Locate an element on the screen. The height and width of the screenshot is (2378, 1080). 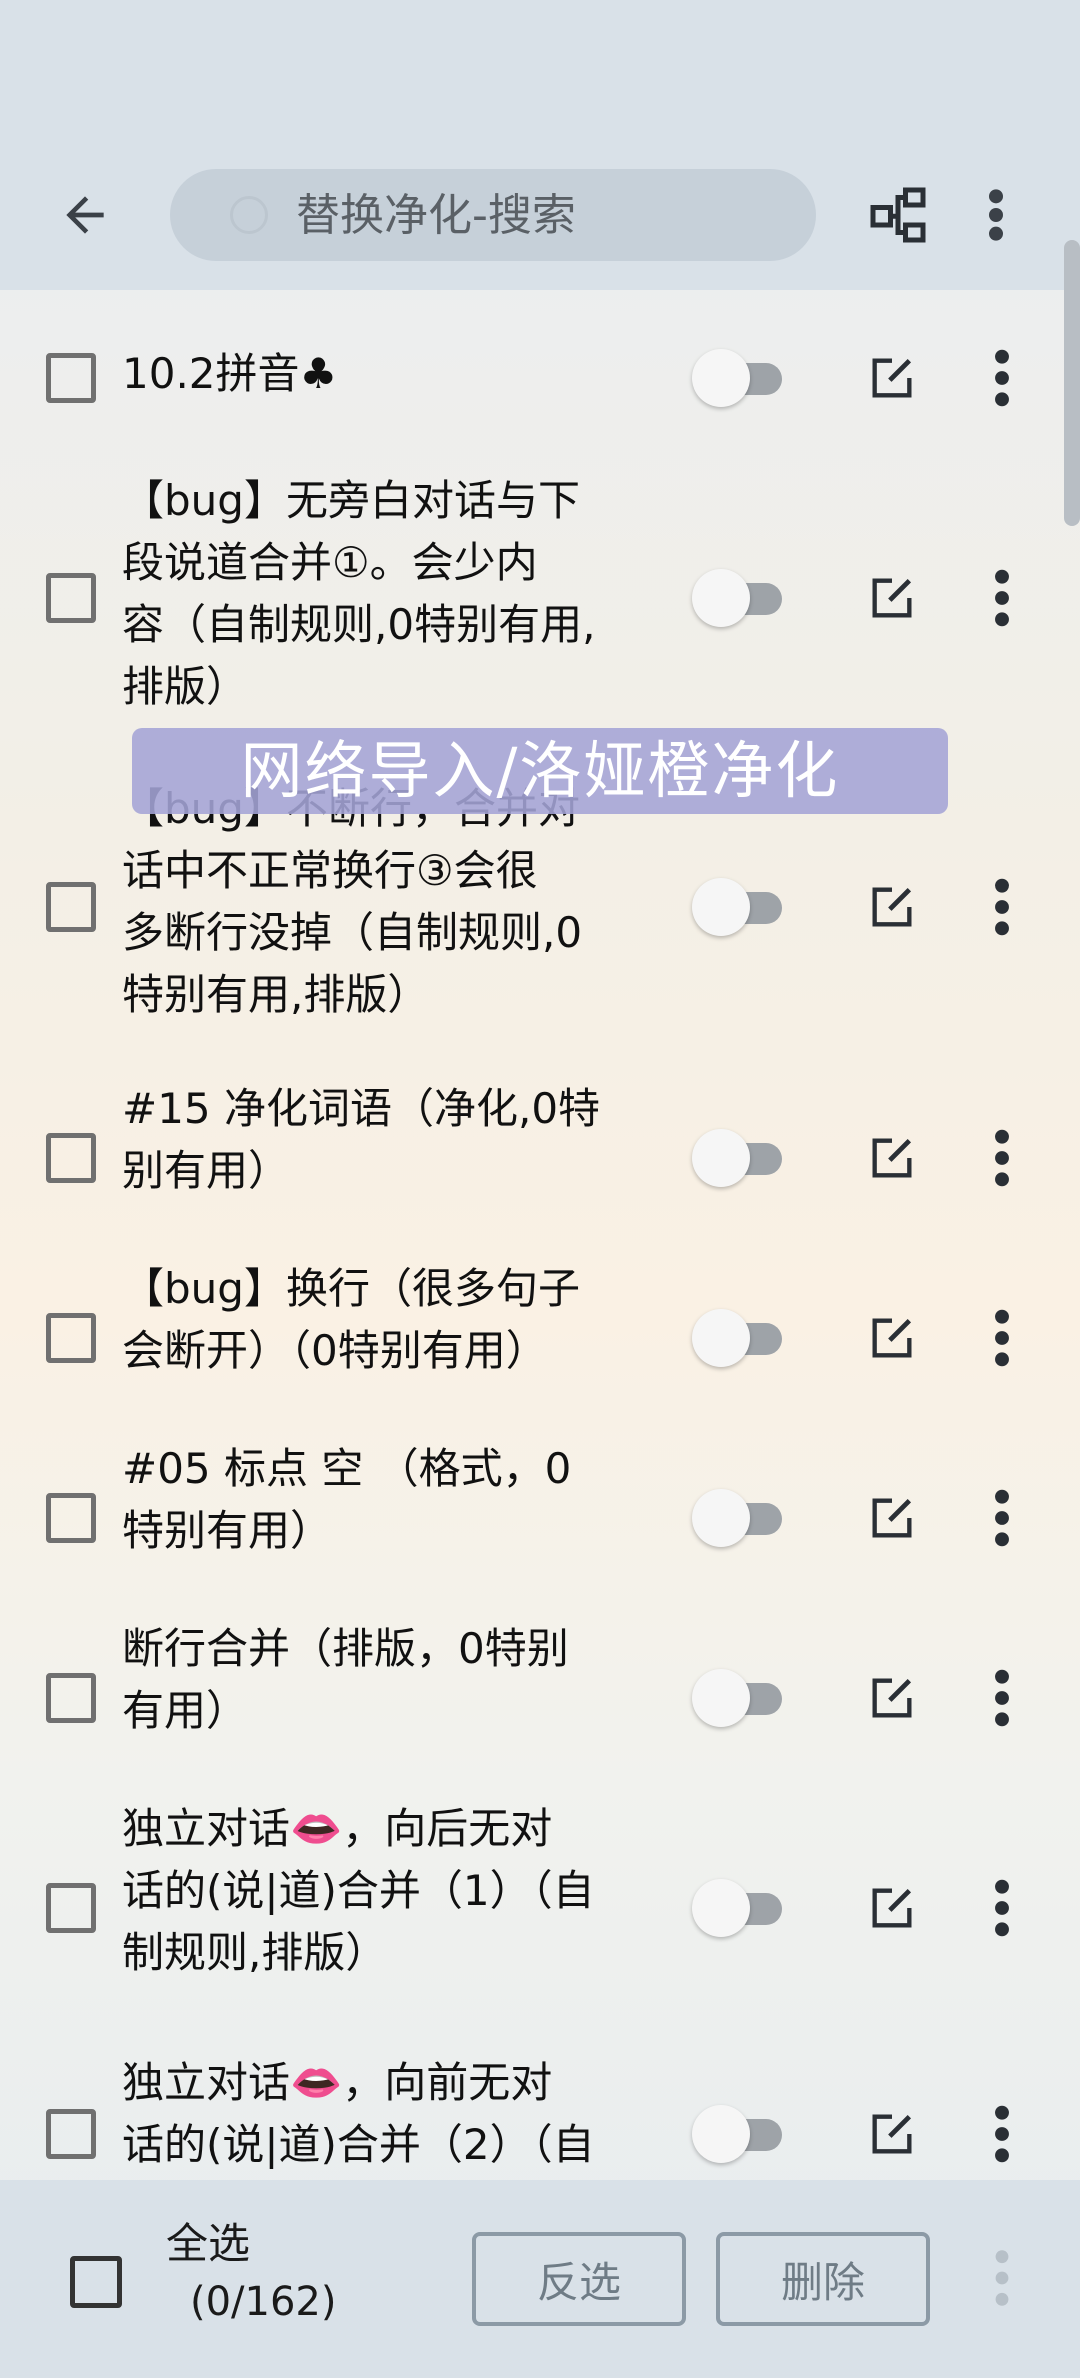
search-input is located at coordinates (526, 215).